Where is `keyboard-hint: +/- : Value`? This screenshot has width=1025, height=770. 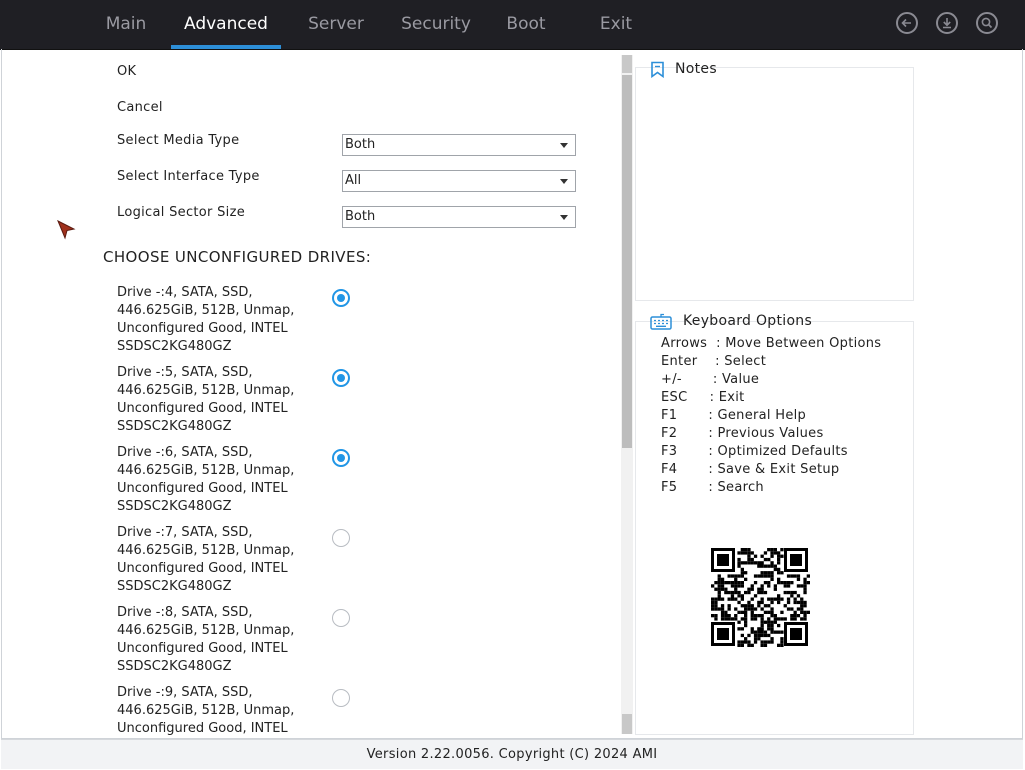
keyboard-hint: +/- : Value is located at coordinates (710, 379).